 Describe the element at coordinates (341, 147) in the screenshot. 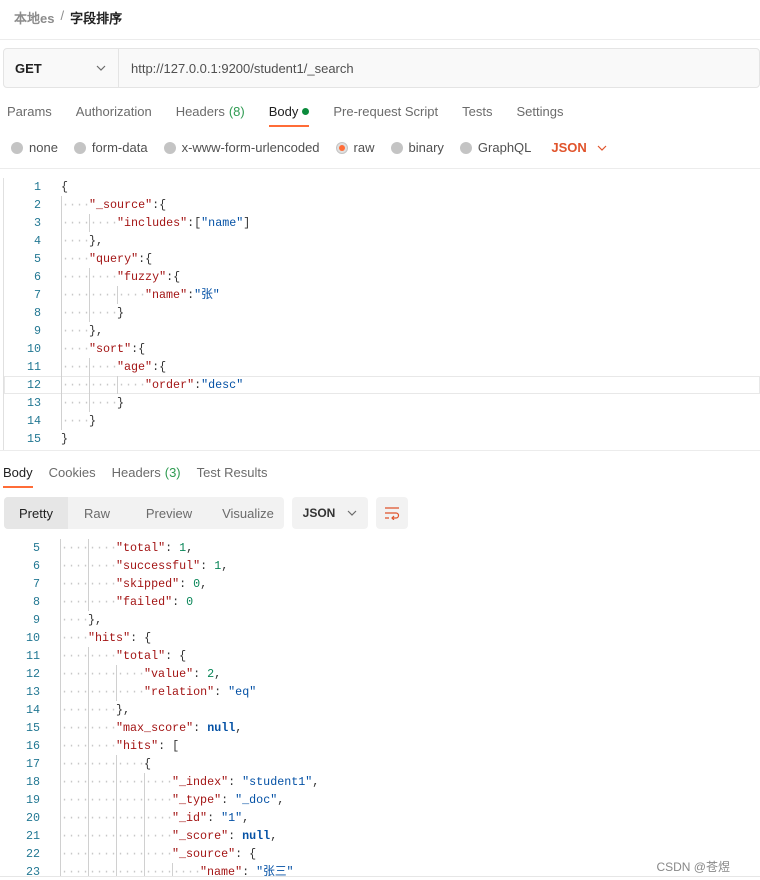

I see `radio-circle-icon` at that location.